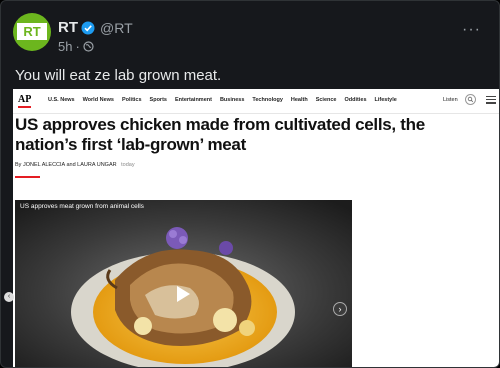 The width and height of the screenshot is (500, 368). I want to click on avatar: RT, so click(32, 32).